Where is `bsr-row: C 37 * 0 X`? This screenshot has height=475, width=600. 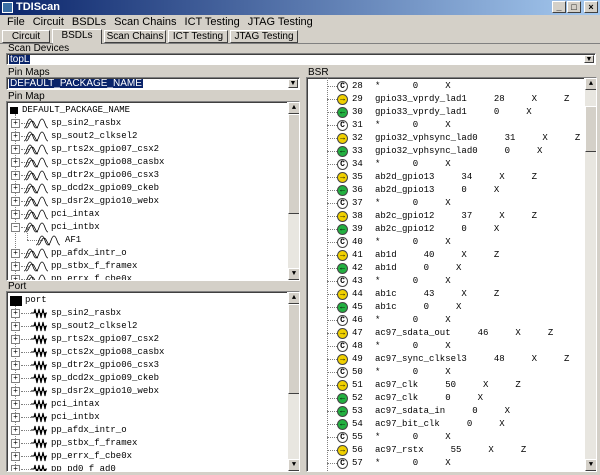
bsr-row: C 37 * 0 X is located at coordinates (447, 203).